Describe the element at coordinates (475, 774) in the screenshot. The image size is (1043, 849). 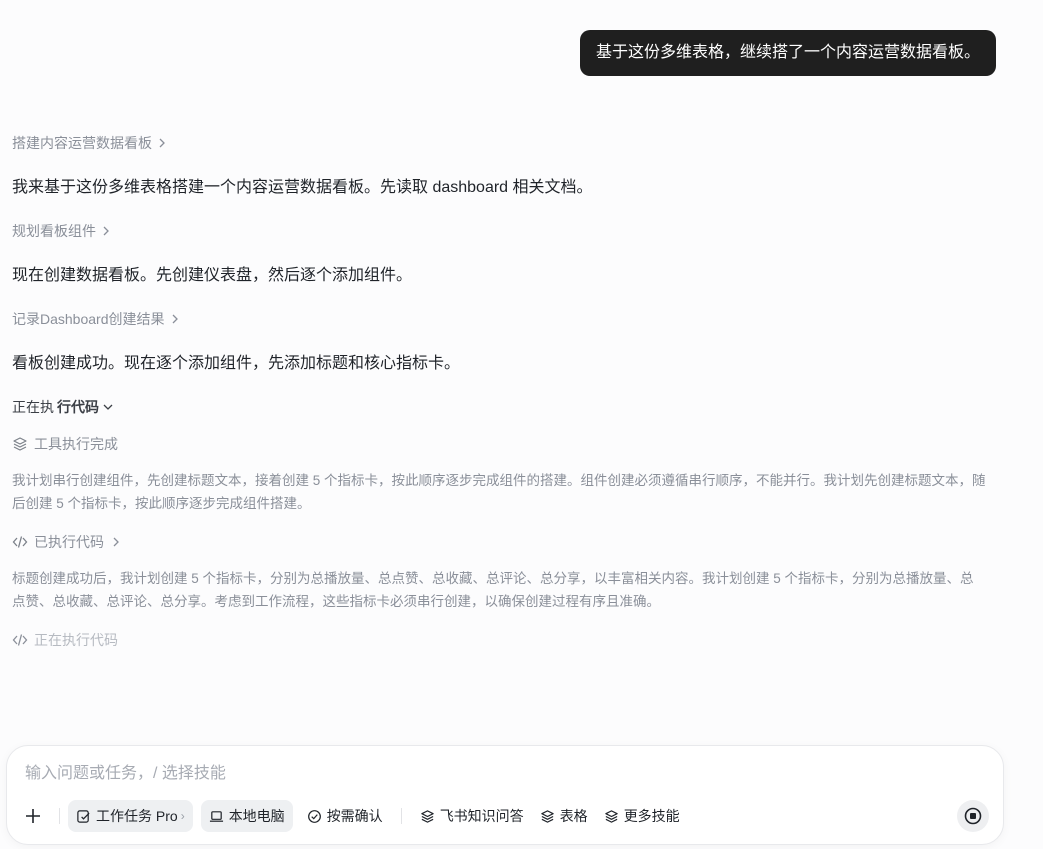
I see `prompt-input` at that location.